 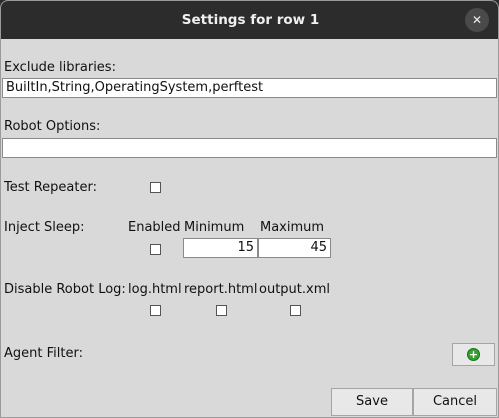 I want to click on save-button: Save, so click(x=372, y=402).